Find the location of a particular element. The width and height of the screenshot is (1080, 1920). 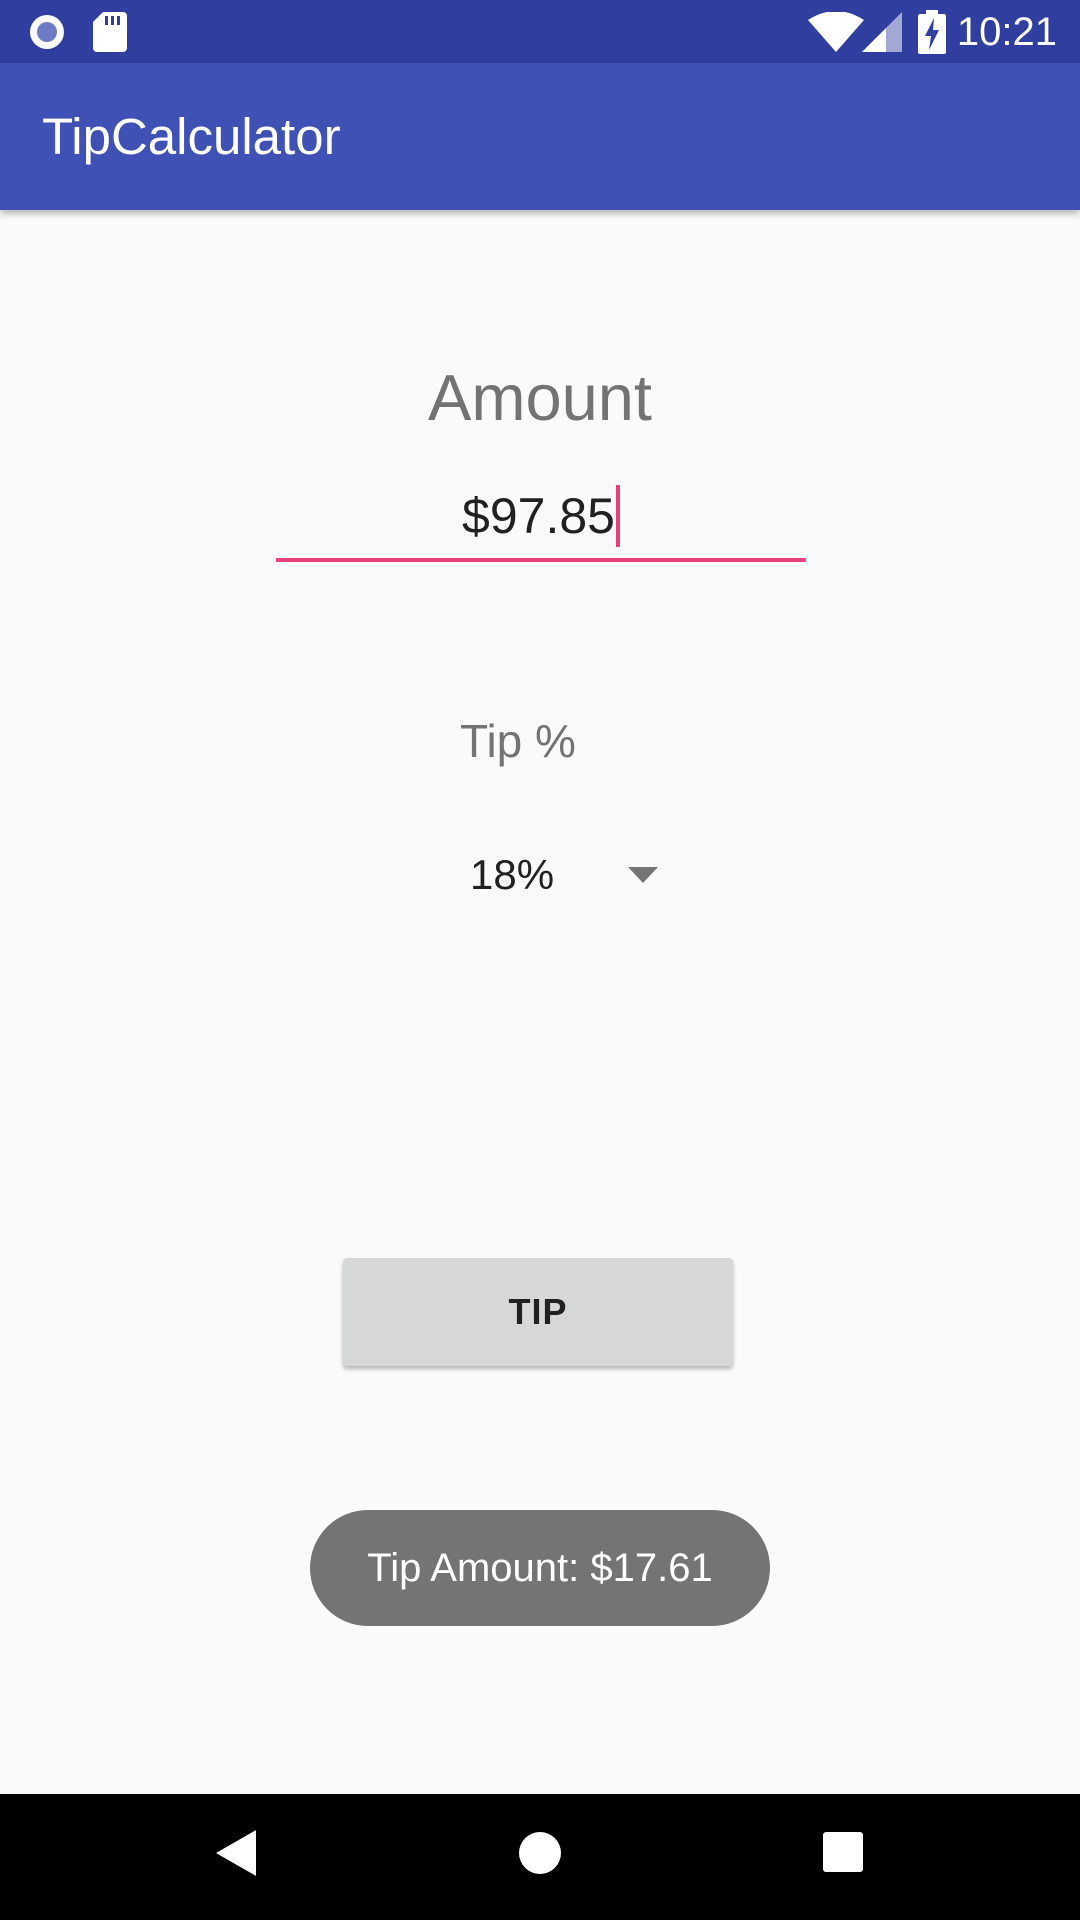

home-icon is located at coordinates (540, 1855).